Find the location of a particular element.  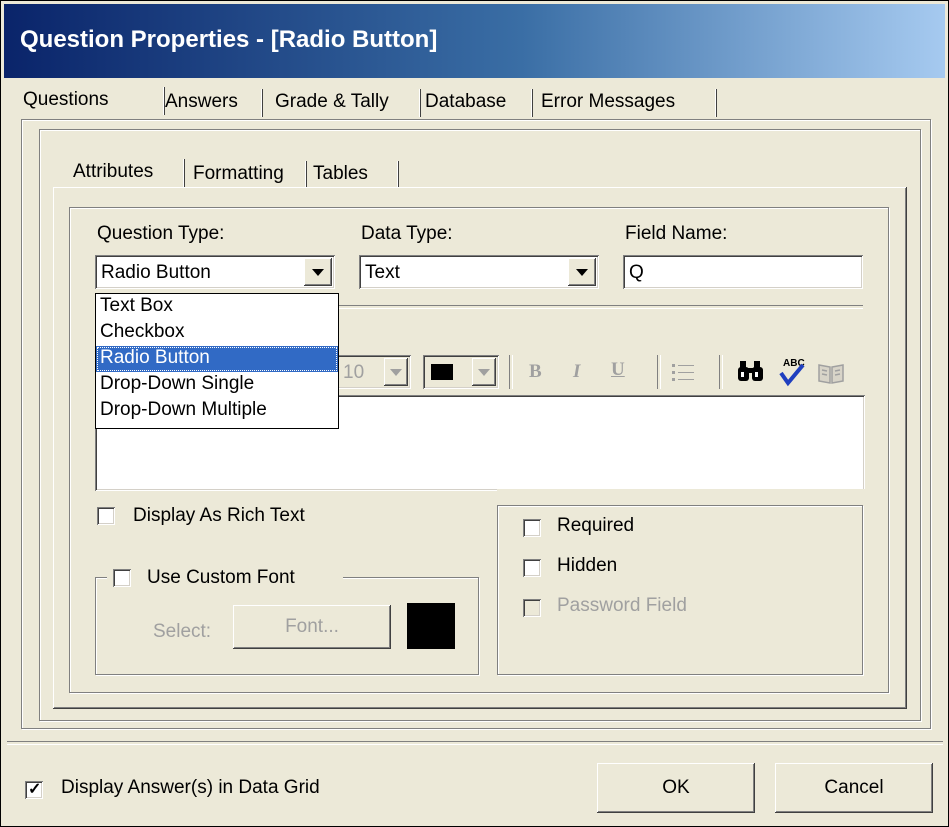

spellcheck-icon: ABC is located at coordinates (792, 371).